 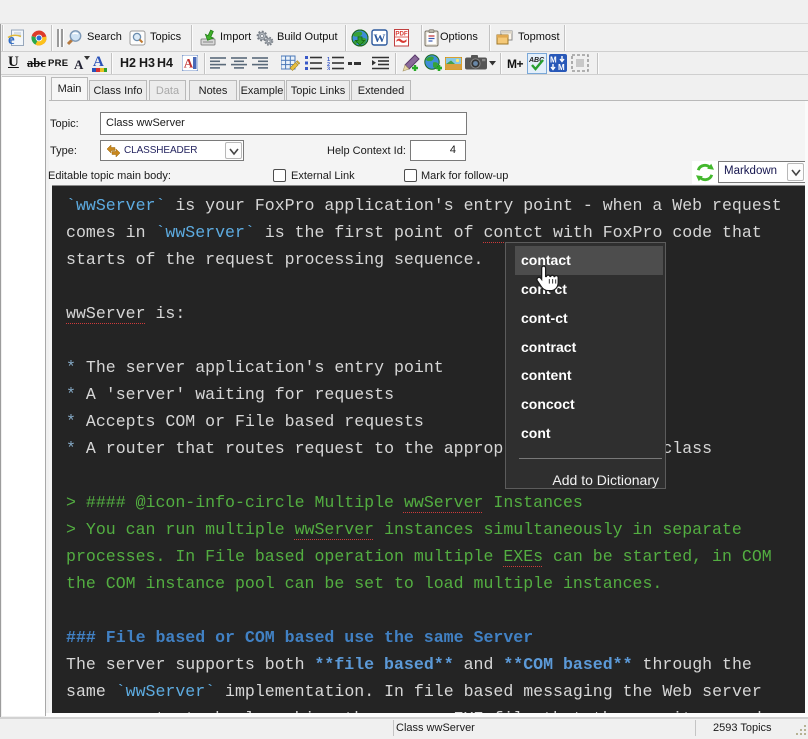 I want to click on svg-text: e, so click(x=11, y=39).